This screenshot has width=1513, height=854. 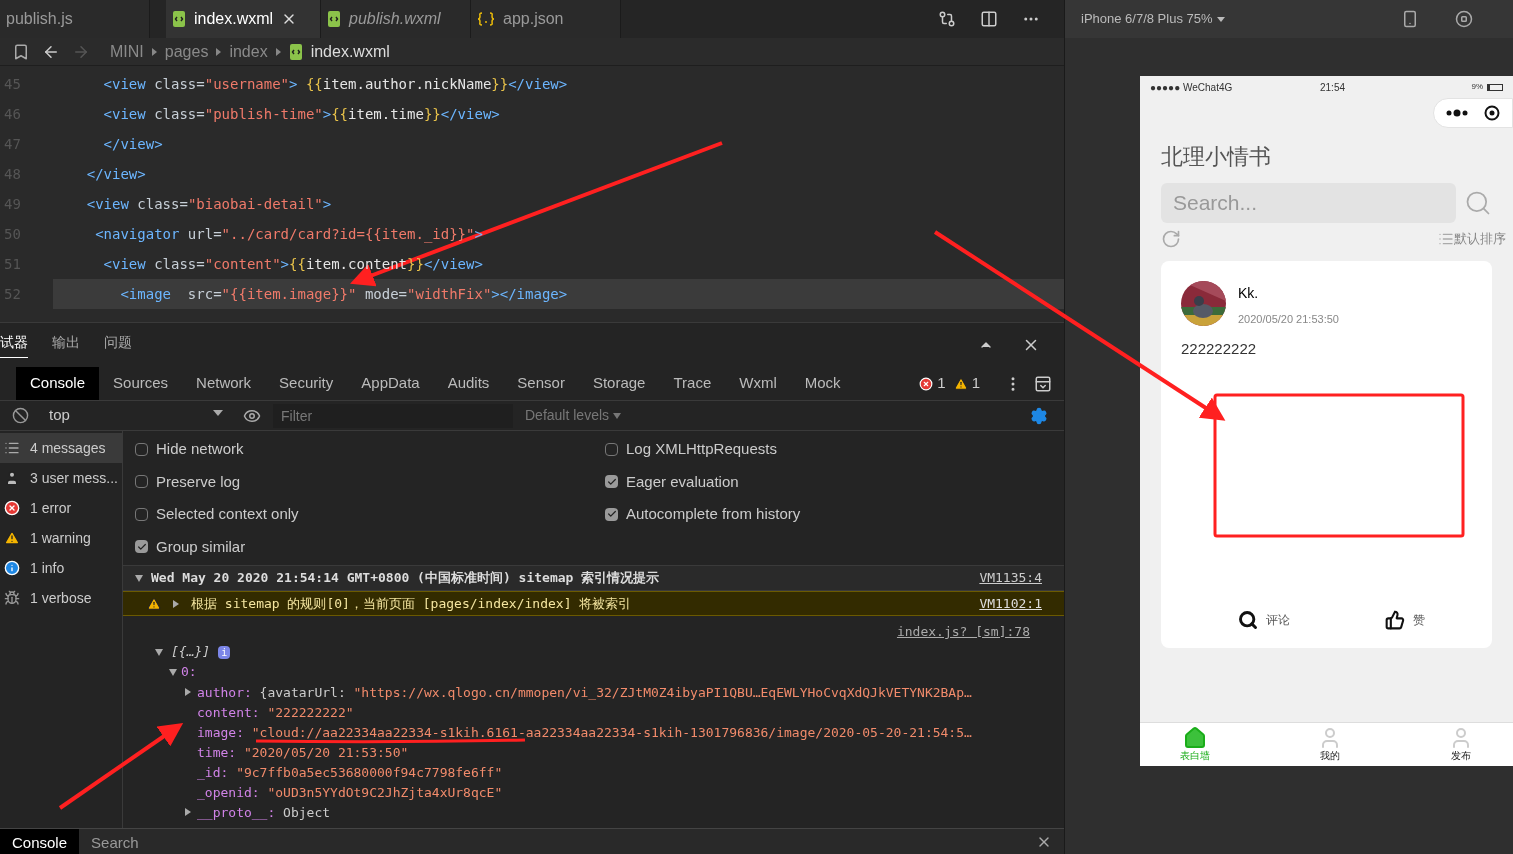 What do you see at coordinates (1473, 113) in the screenshot?
I see `capsule-menu` at bounding box center [1473, 113].